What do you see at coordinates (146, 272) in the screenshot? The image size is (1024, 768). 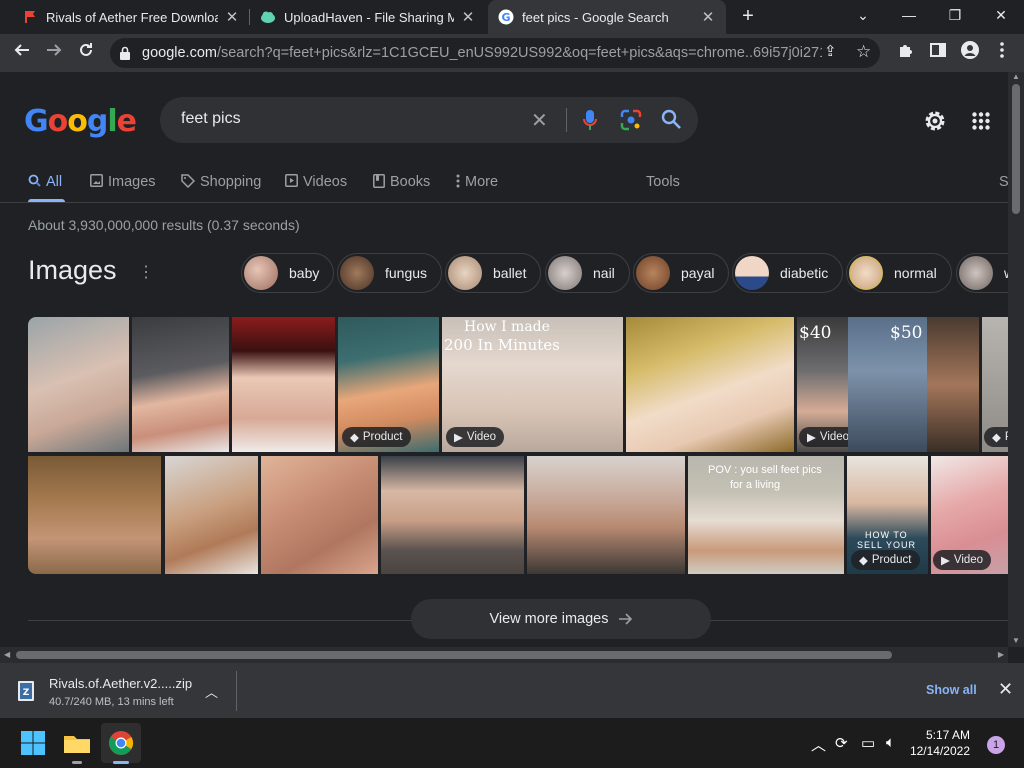 I see `images-options-icon: ⋮` at bounding box center [146, 272].